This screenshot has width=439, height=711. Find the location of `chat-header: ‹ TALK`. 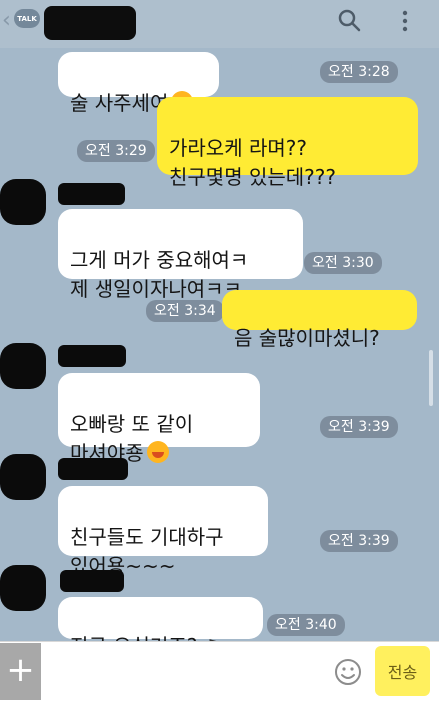

chat-header: ‹ TALK is located at coordinates (219, 24).